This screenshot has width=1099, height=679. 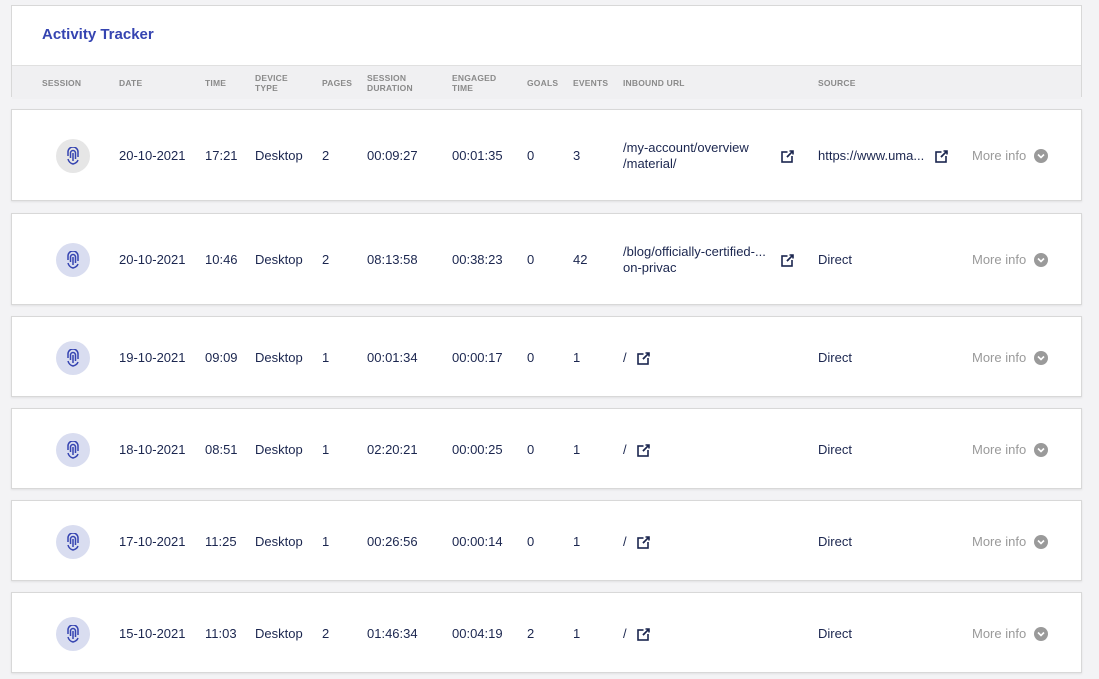 I want to click on column-header-pages: PAGES, so click(x=337, y=83).